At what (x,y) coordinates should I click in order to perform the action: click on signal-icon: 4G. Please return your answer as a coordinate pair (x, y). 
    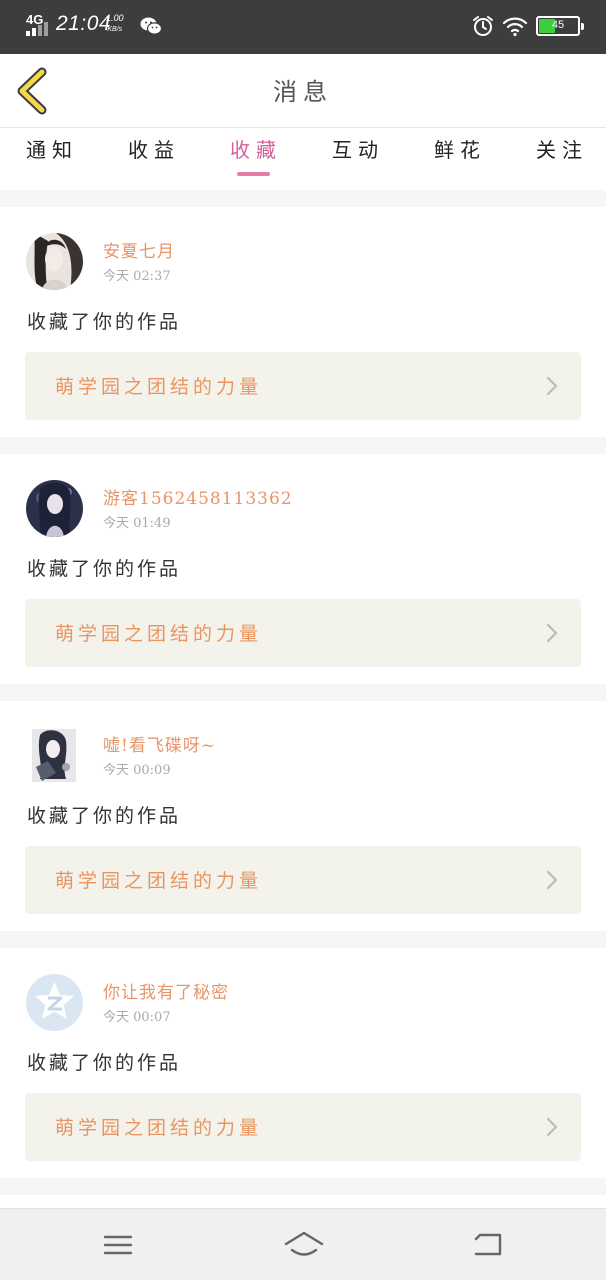
    Looking at the image, I should click on (37, 25).